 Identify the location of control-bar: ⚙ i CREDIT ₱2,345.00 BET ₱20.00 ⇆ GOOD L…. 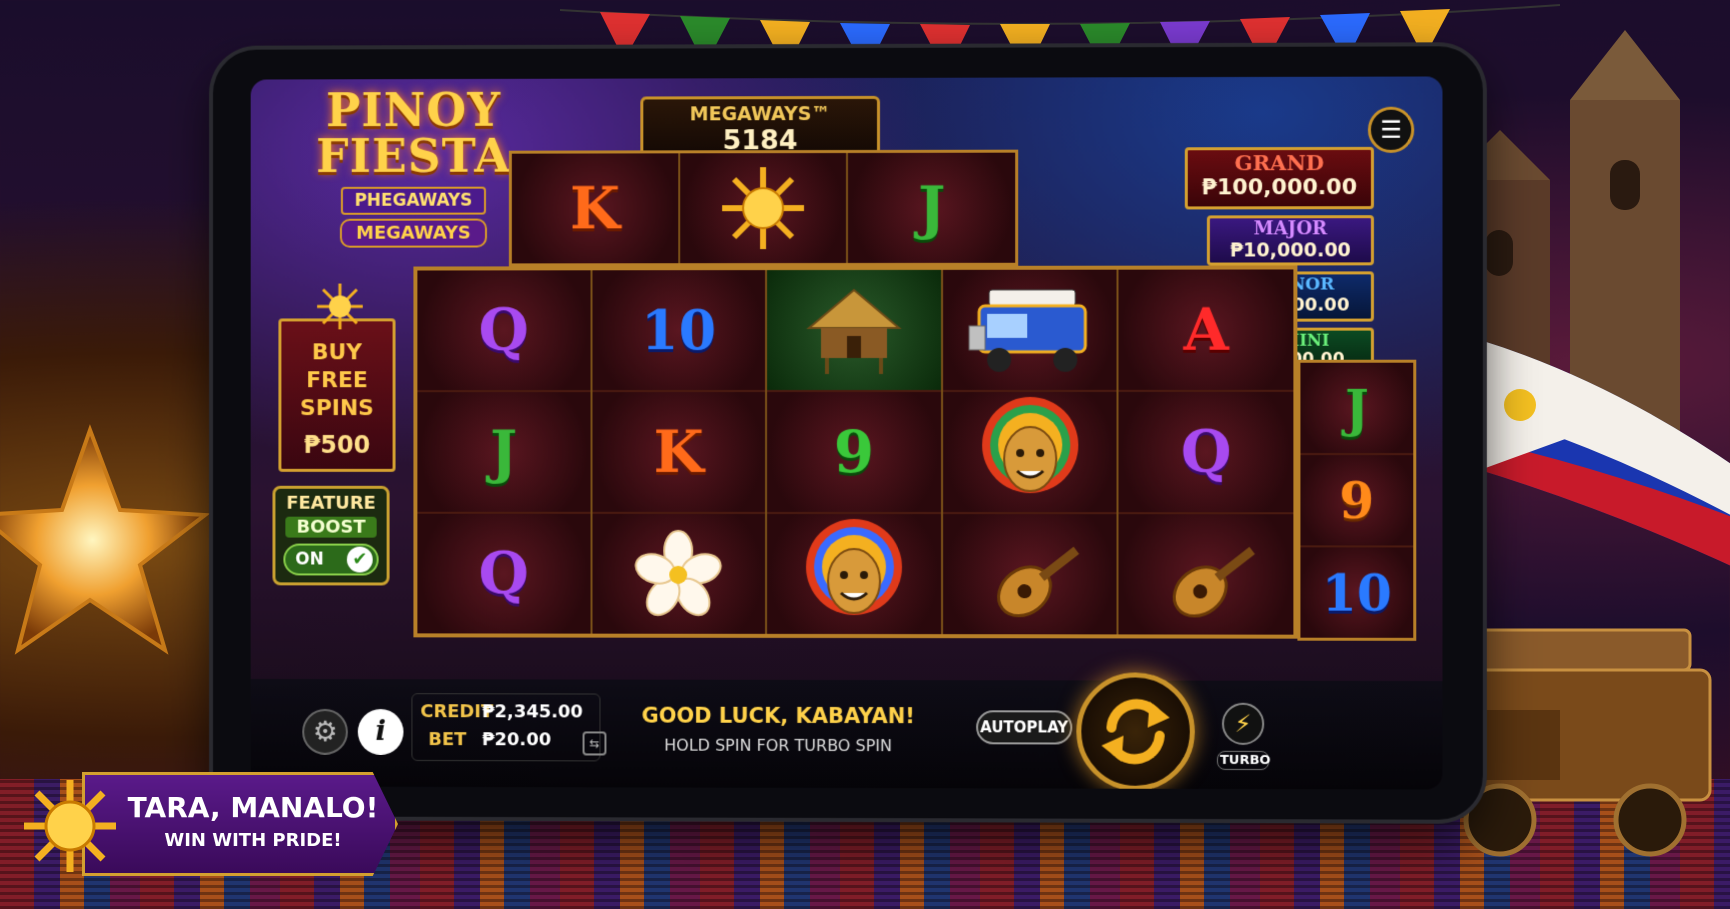
(846, 731).